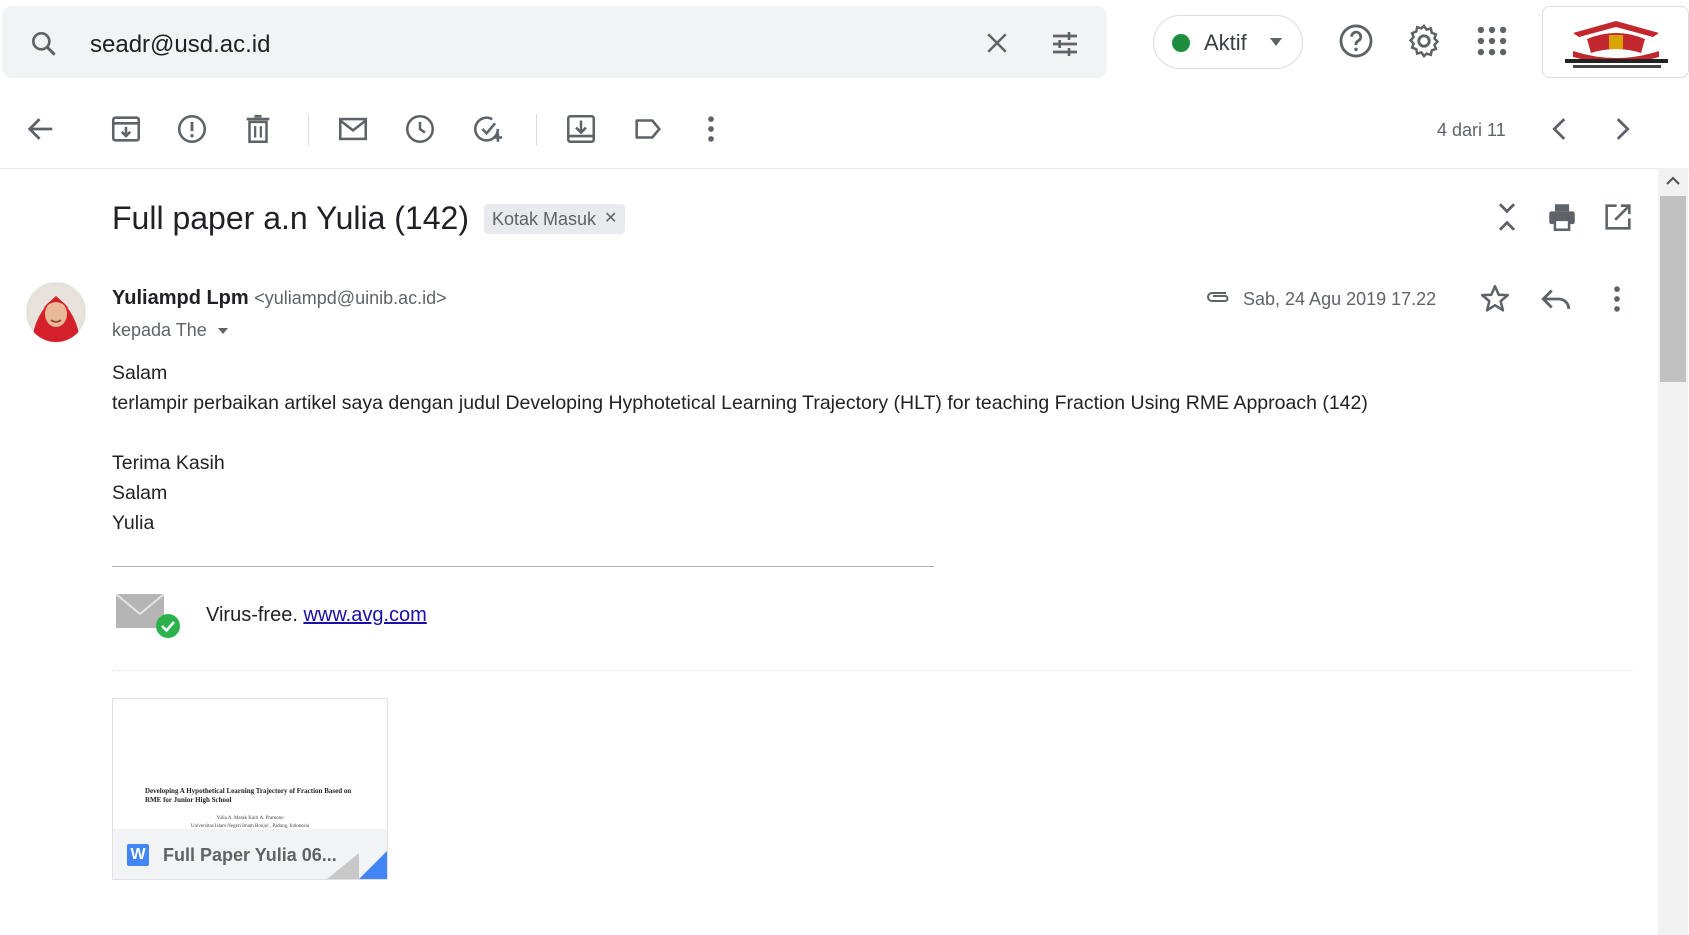 The height and width of the screenshot is (935, 1689). Describe the element at coordinates (350, 298) in the screenshot. I see `sender-email: <yuliampd@uinib.ac.id>` at that location.